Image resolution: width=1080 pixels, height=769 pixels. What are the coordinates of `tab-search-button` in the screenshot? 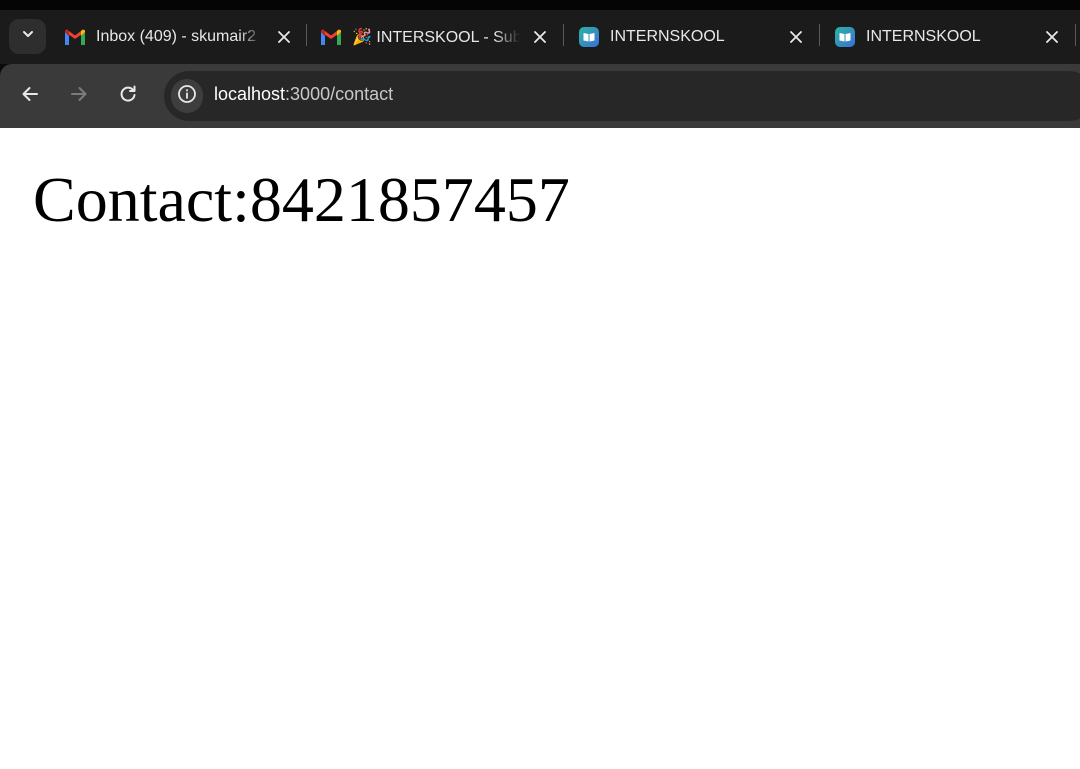 It's located at (27, 36).